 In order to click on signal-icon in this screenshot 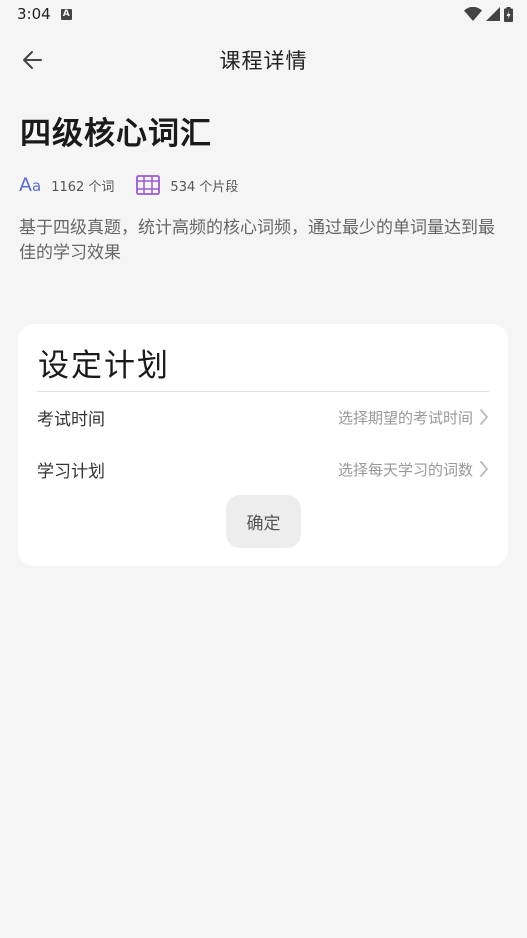, I will do `click(493, 14)`.